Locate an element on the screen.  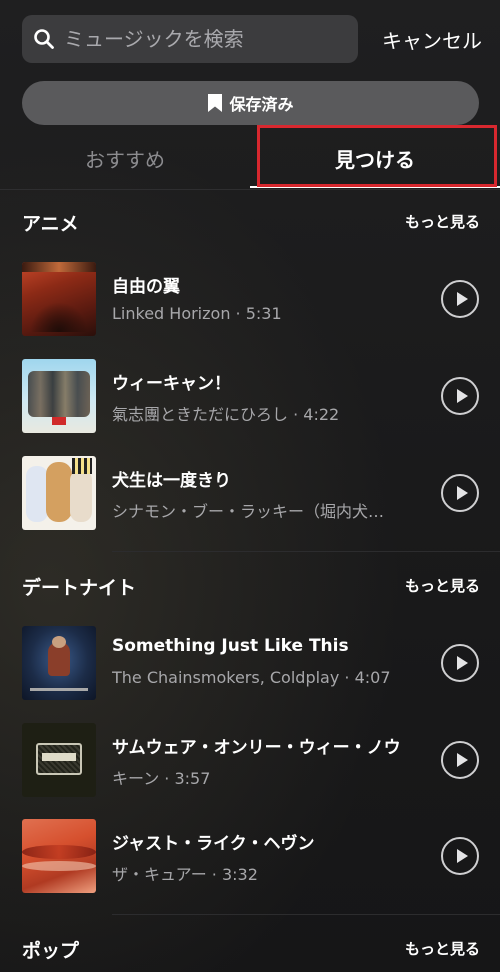
track-row: ジャスト・ライク・ヘヴン ザ・キュアー · 3:32 is located at coordinates (250, 859).